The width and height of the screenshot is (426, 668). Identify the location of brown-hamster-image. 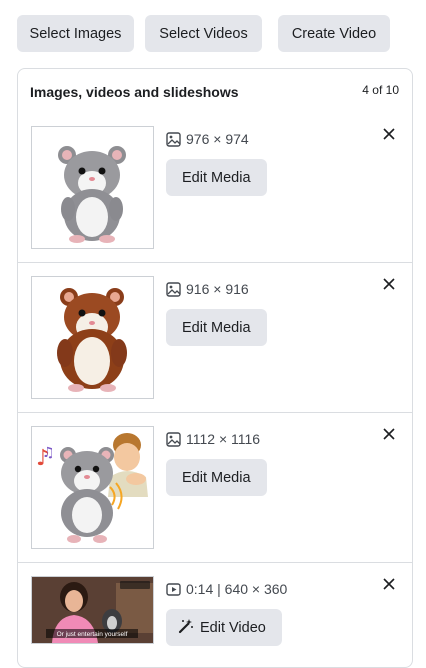
(92, 337).